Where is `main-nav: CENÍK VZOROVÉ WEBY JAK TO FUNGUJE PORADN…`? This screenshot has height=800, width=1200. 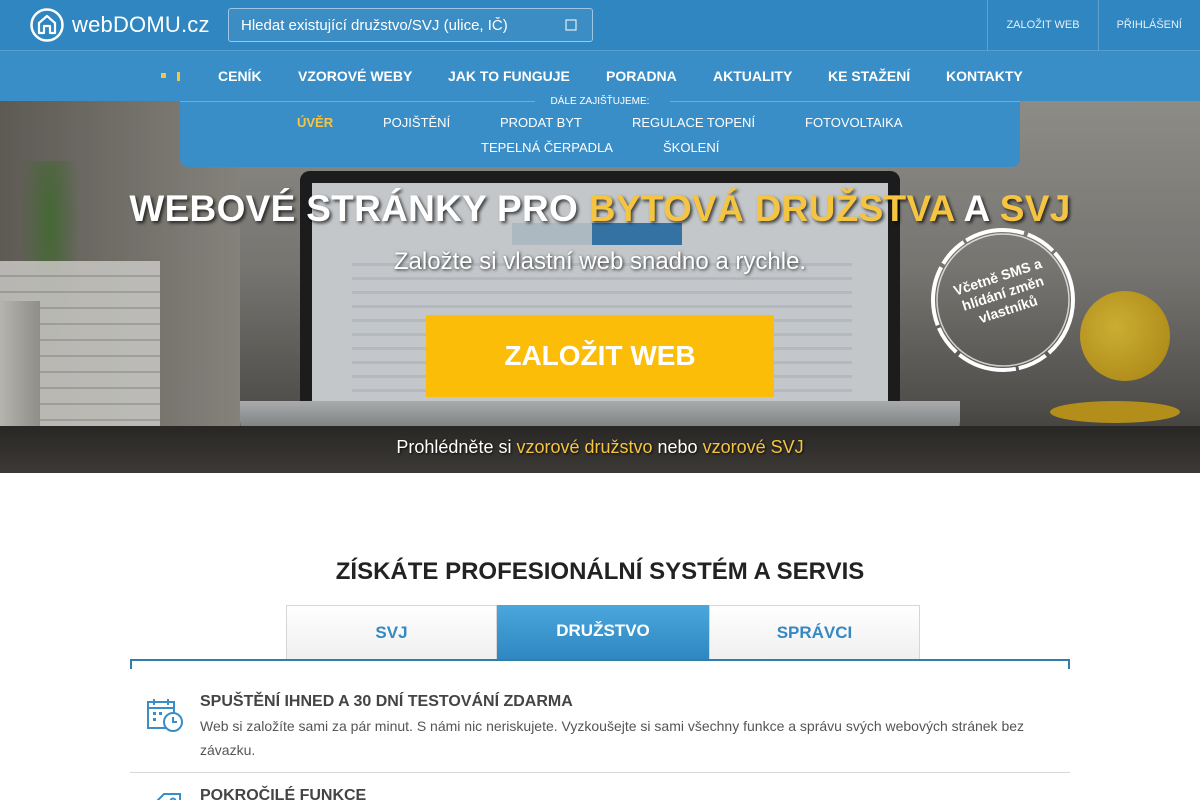 main-nav: CENÍK VZOROVÉ WEBY JAK TO FUNGUJE PORADN… is located at coordinates (600, 75).